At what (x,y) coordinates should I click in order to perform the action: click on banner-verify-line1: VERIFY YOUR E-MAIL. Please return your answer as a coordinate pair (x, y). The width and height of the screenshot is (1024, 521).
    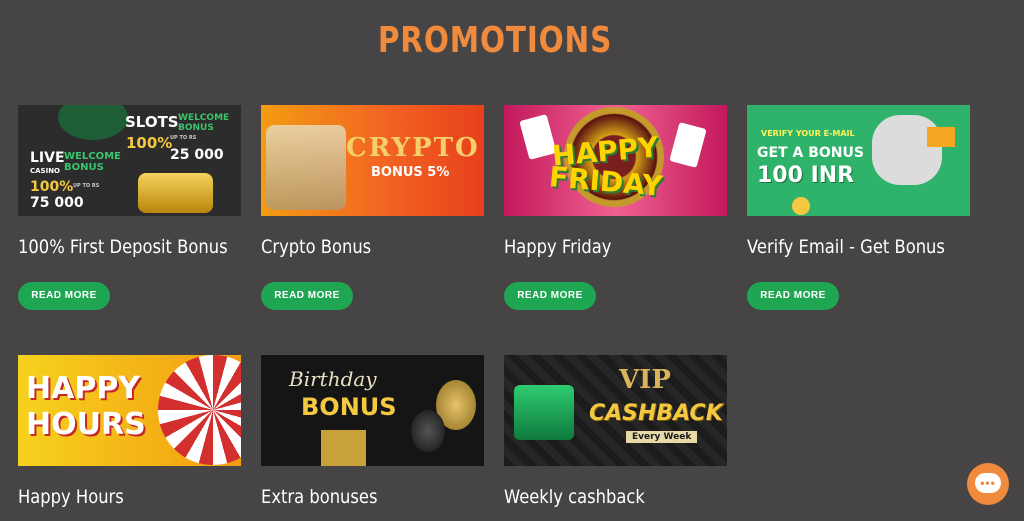
    Looking at the image, I should click on (808, 133).